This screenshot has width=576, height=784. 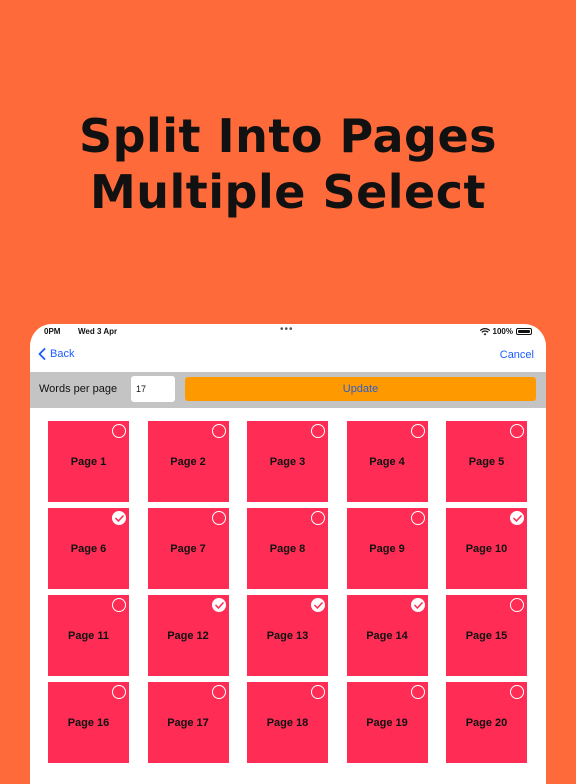 I want to click on page-label: Page 17, so click(x=188, y=722).